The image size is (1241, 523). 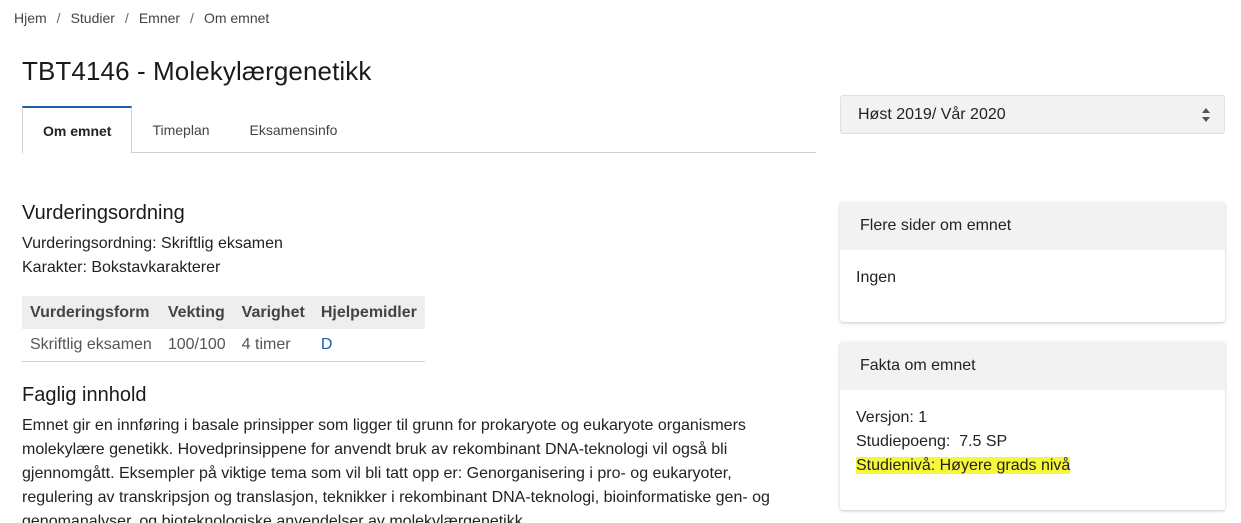 What do you see at coordinates (77, 130) in the screenshot?
I see `tab-om-emnet: Om emnet` at bounding box center [77, 130].